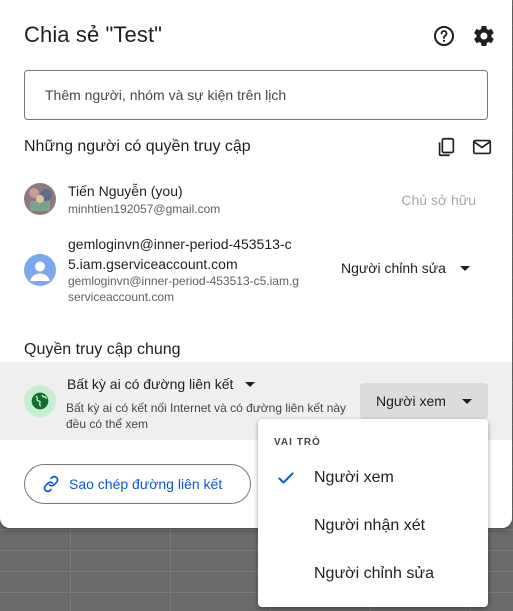 The width and height of the screenshot is (513, 611). I want to click on person-role-dropdown: Người chỉnh sửa, so click(405, 268).